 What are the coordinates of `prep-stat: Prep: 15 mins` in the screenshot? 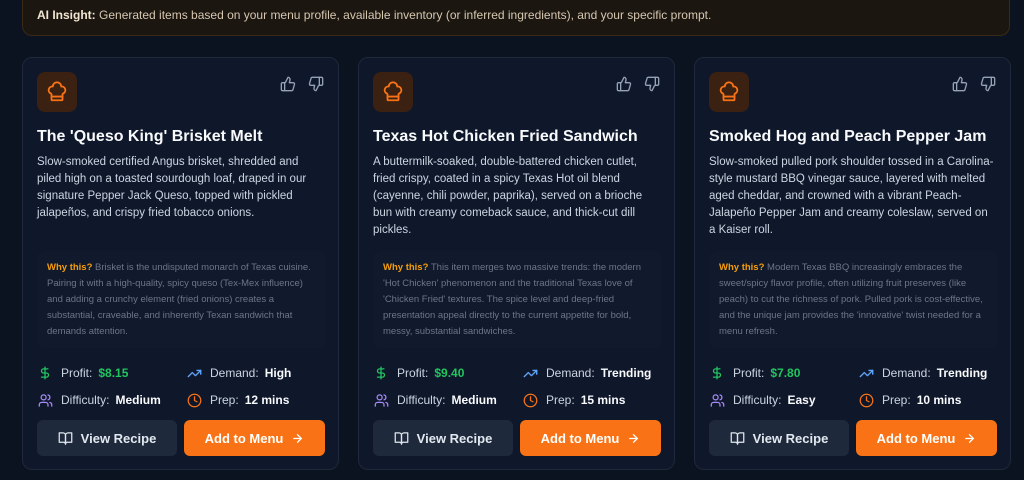 It's located at (573, 400).